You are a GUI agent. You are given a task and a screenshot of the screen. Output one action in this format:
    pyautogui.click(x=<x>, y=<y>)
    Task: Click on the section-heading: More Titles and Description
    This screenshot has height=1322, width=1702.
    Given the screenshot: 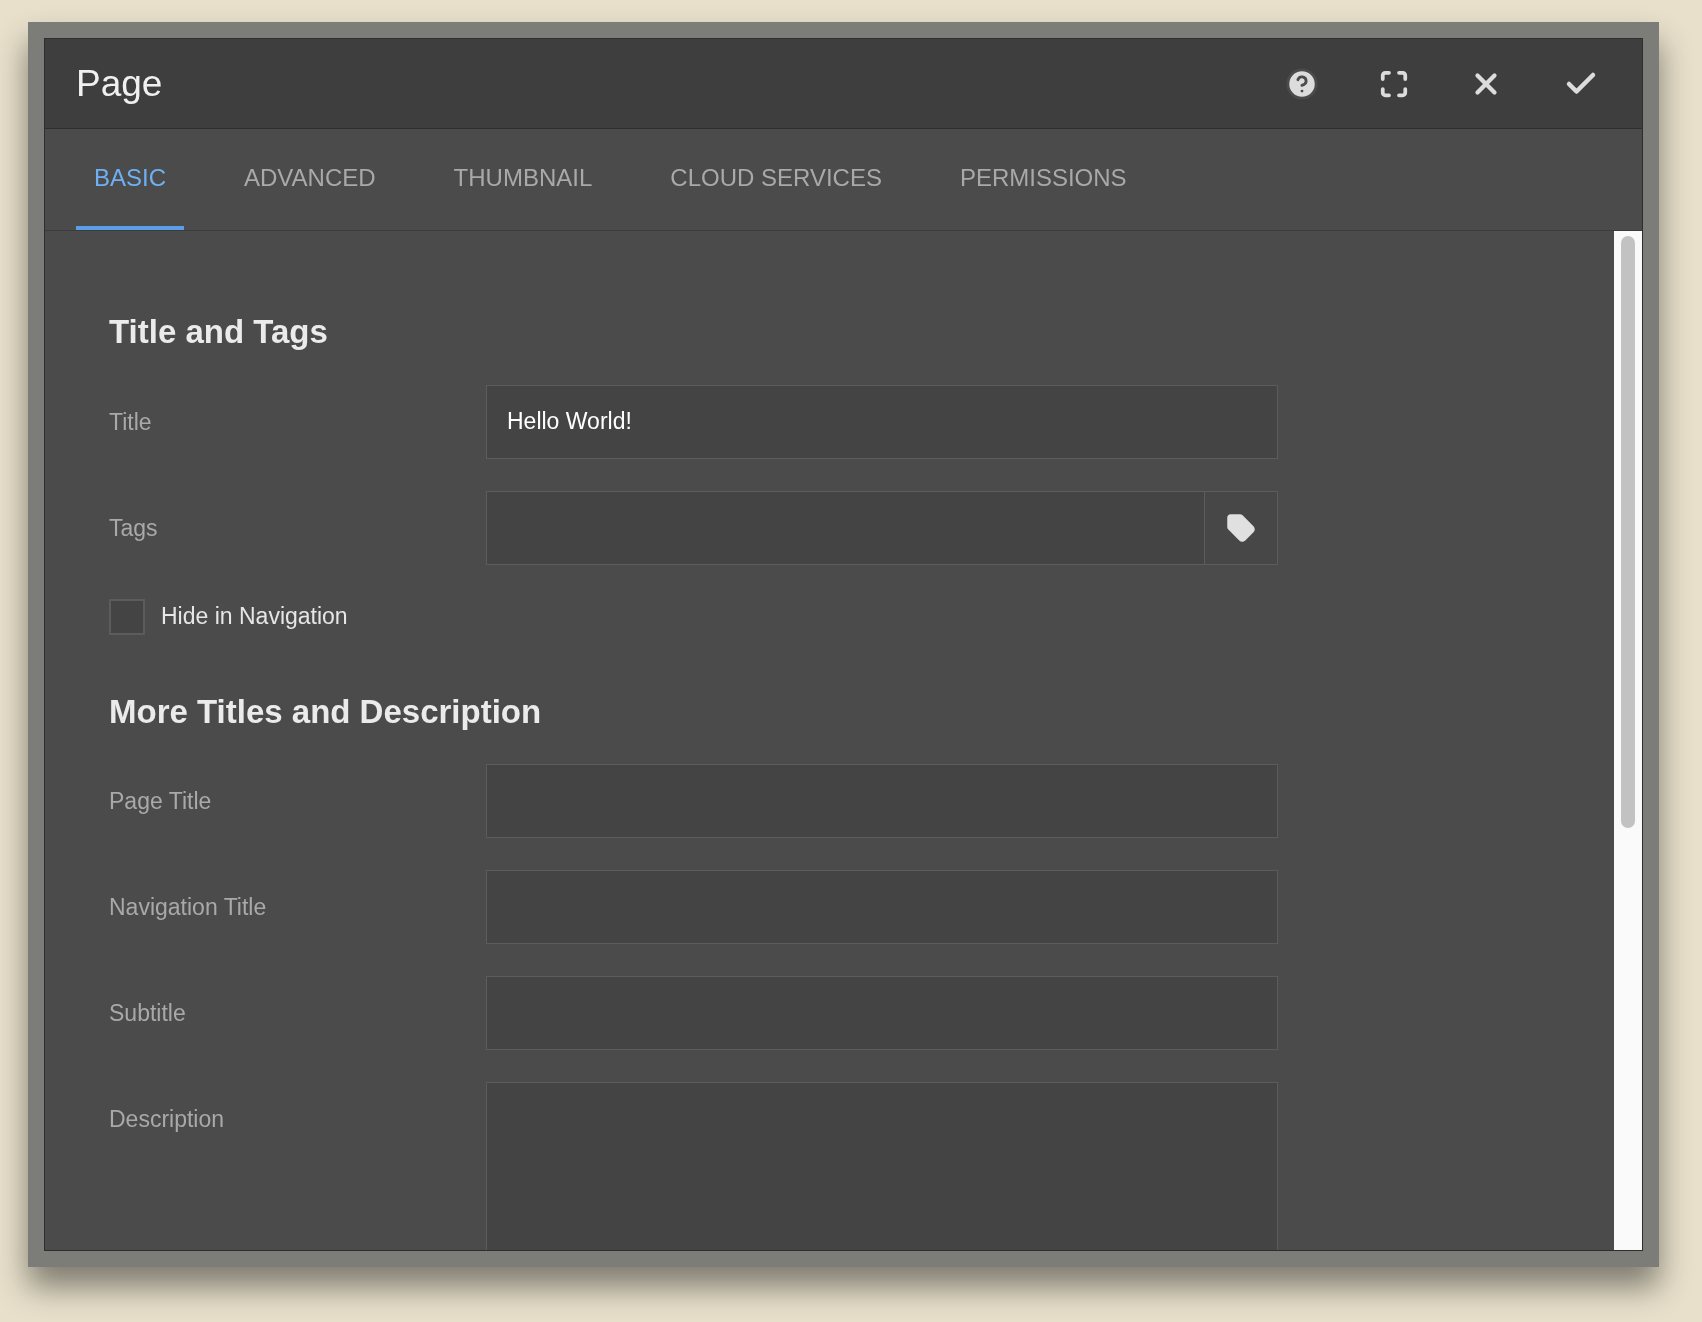 What is the action you would take?
    pyautogui.click(x=326, y=711)
    